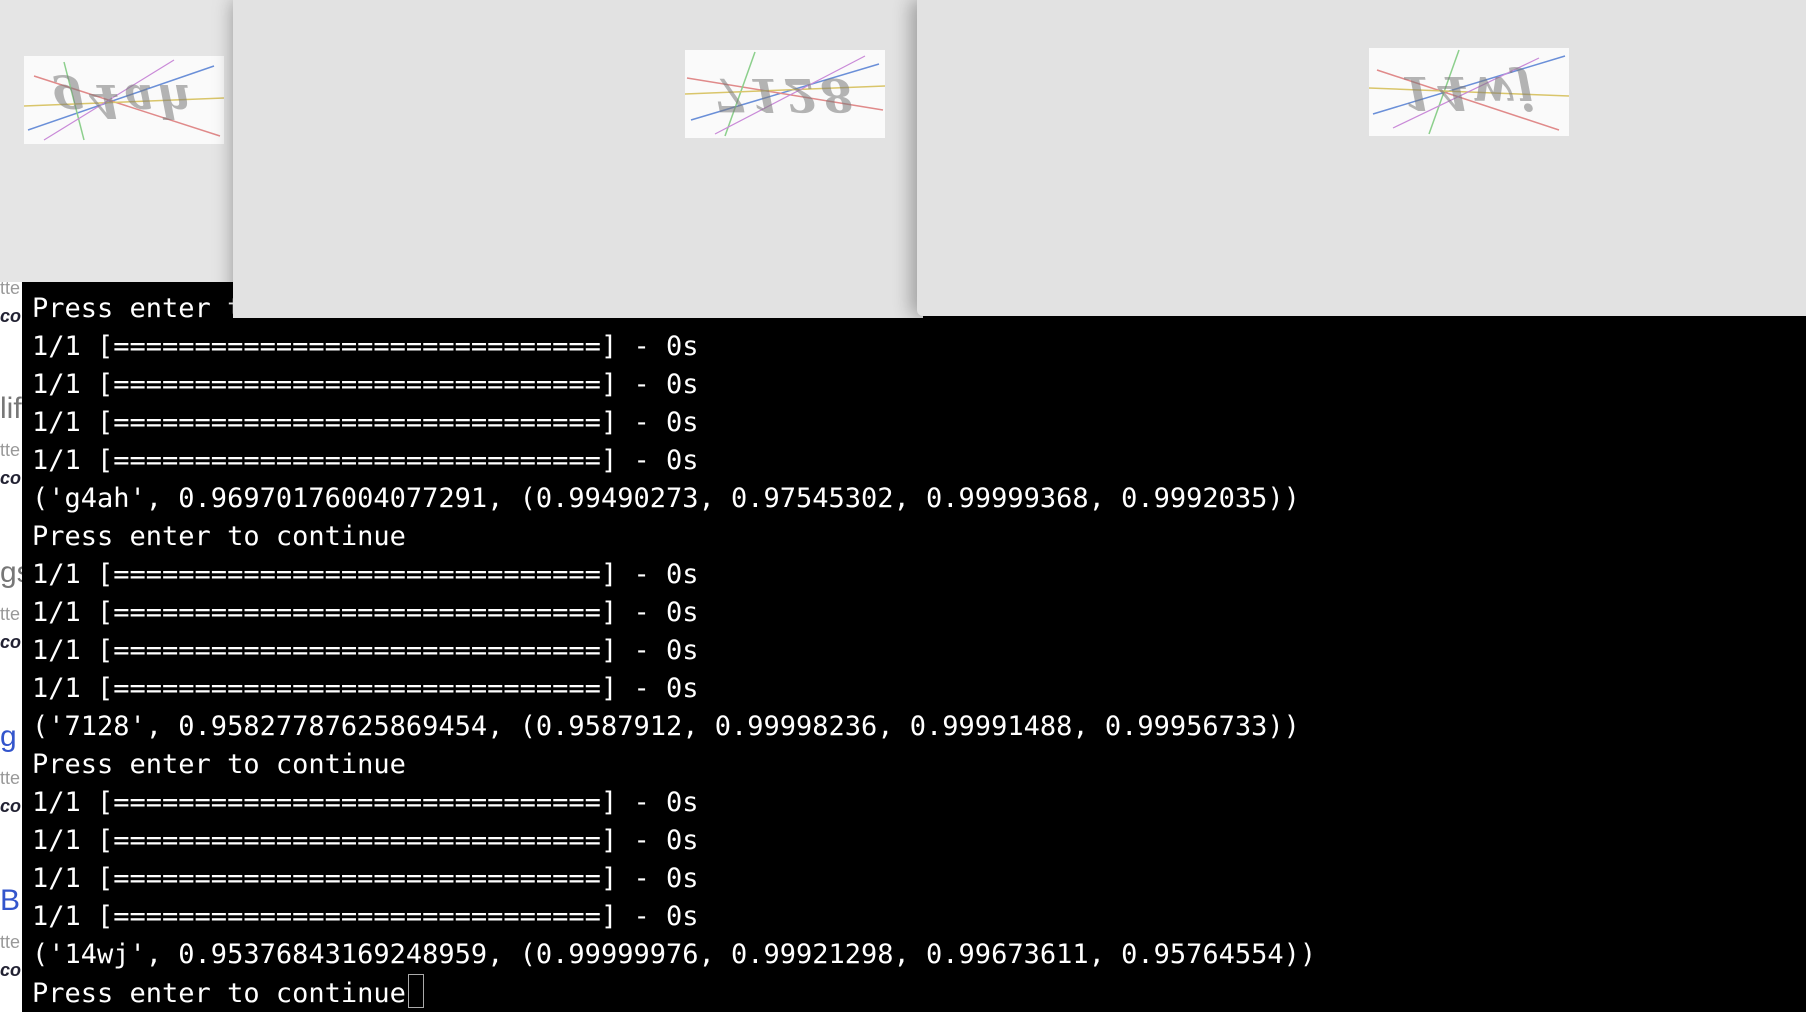 Image resolution: width=1806 pixels, height=1012 pixels. I want to click on background-link-fragment: g, so click(8, 737).